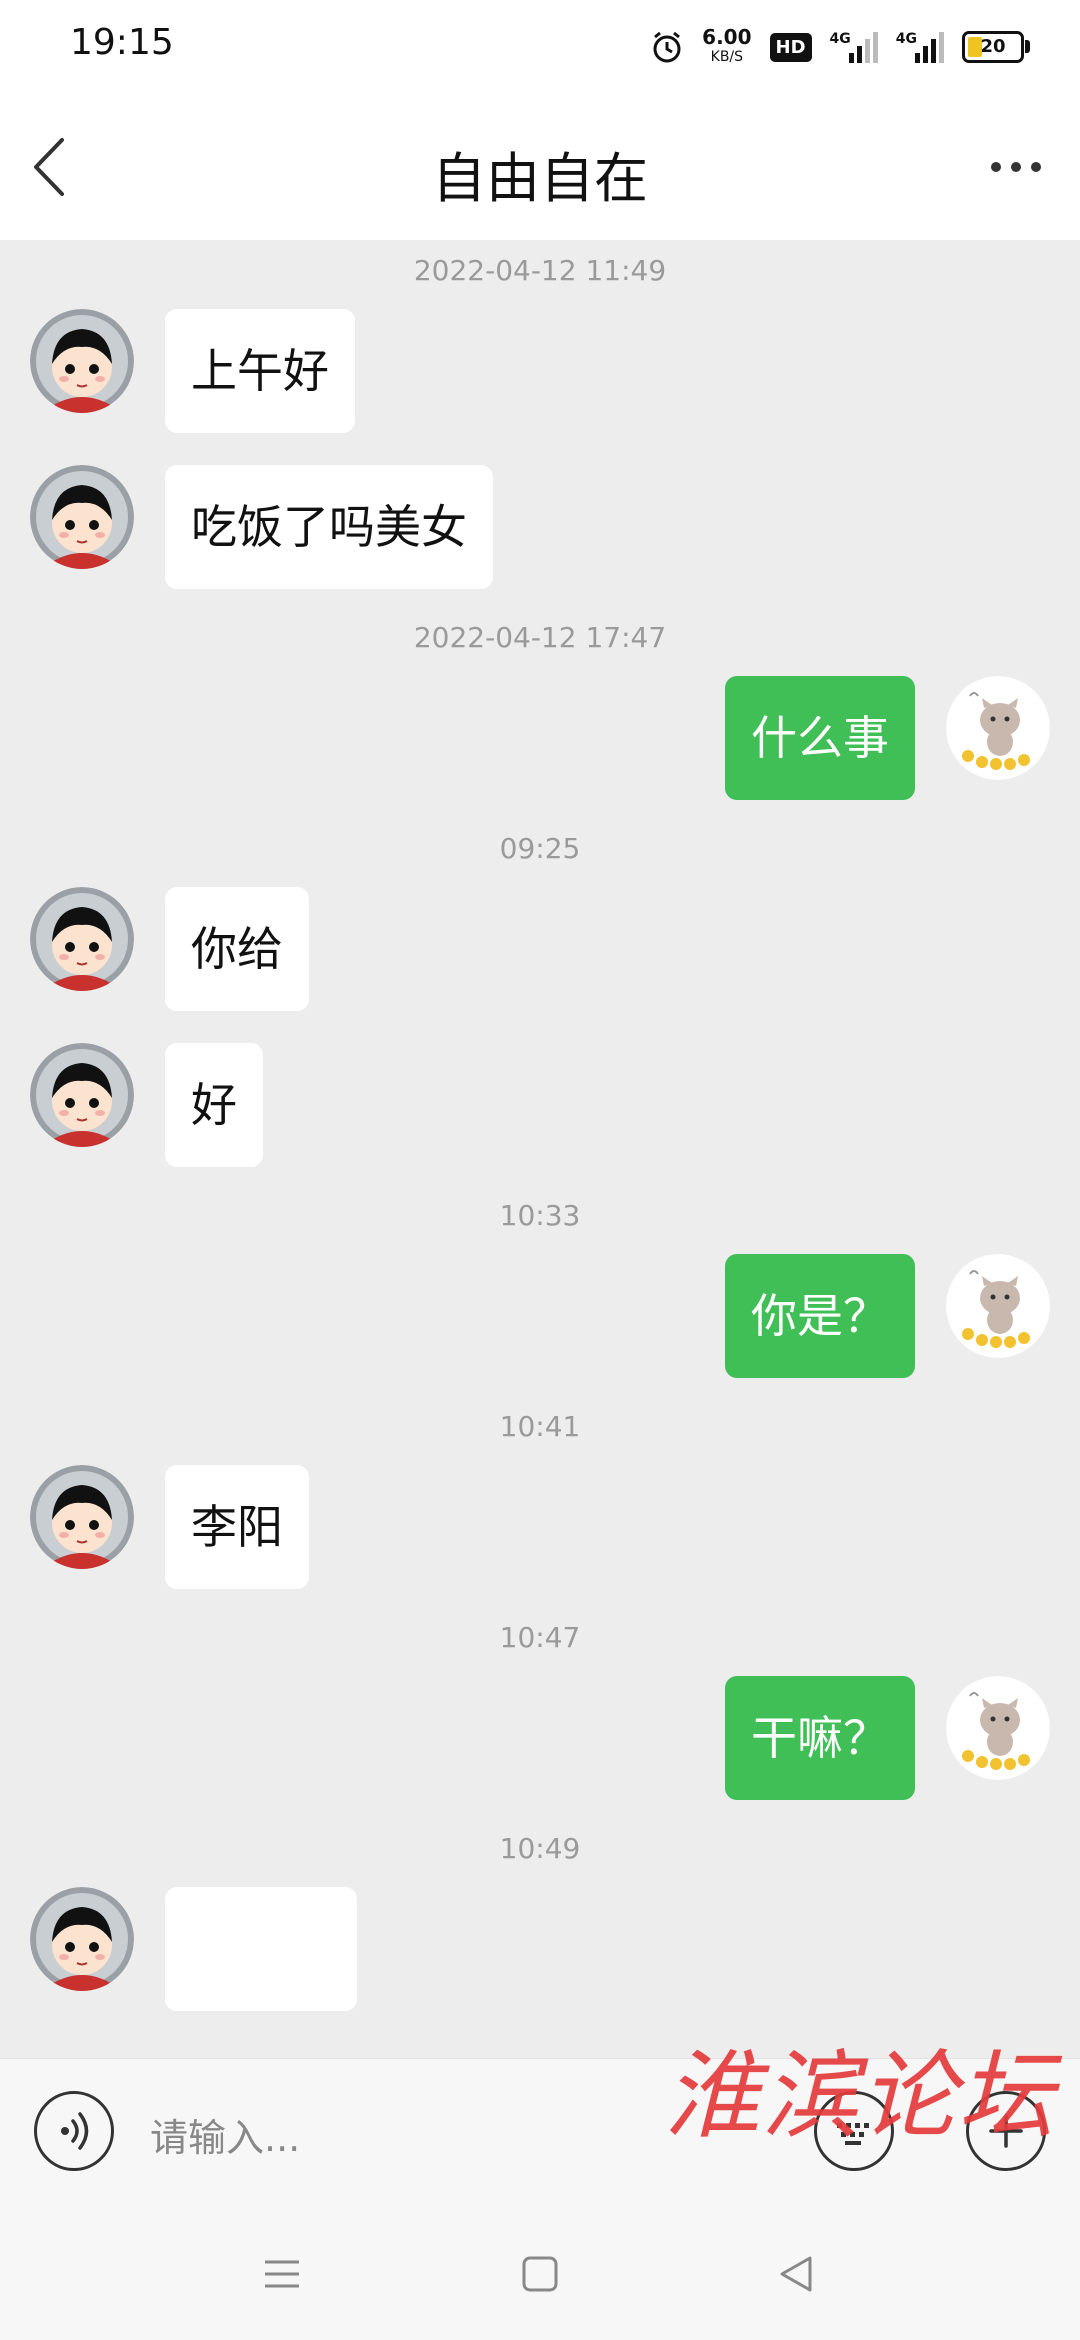  I want to click on message-bubble: 上午好, so click(260, 371).